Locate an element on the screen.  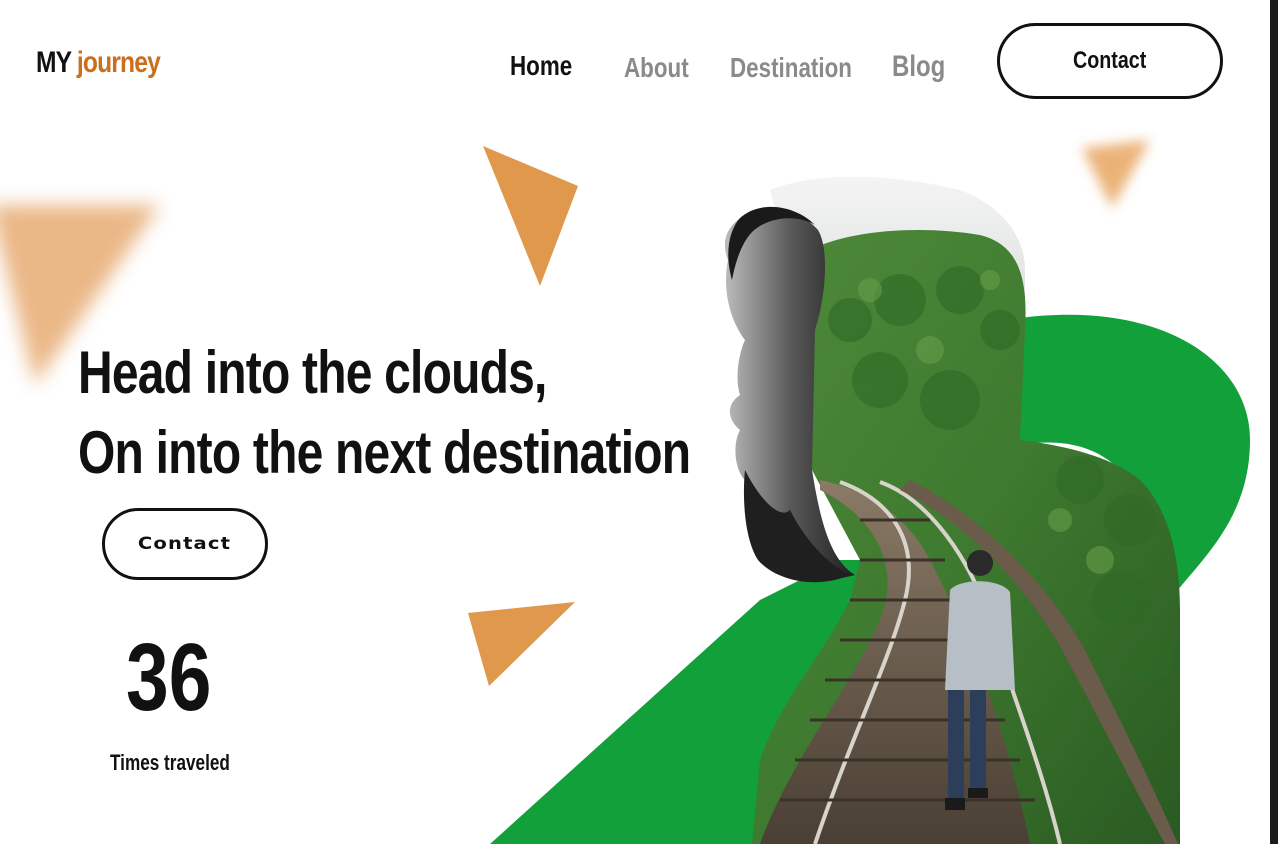
nav-about: About is located at coordinates (656, 68).